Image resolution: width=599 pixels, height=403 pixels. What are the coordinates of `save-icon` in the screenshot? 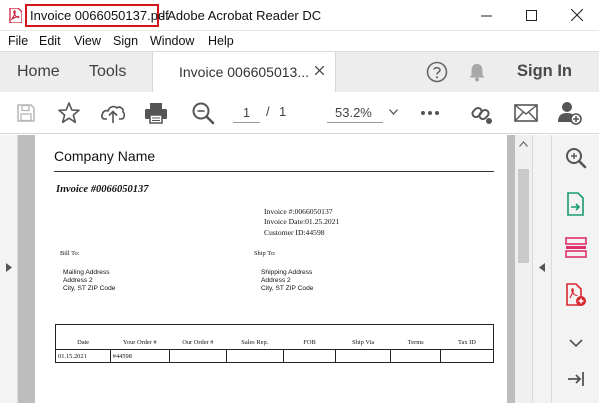 It's located at (26, 113).